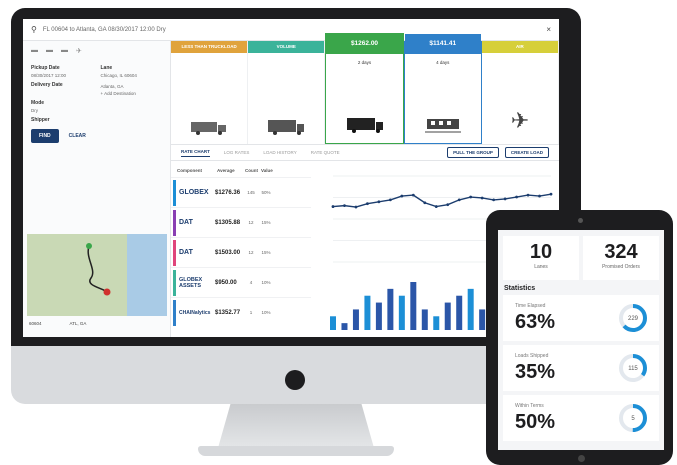  Describe the element at coordinates (34, 29) in the screenshot. I see `search-icon: ⚲` at that location.